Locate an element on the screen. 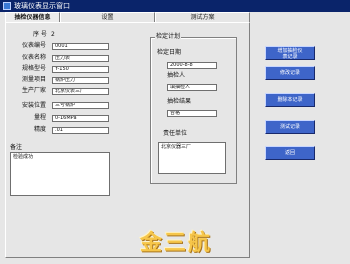 This screenshot has width=350, height=264. delete-record-button: 删除本记录 is located at coordinates (290, 100).